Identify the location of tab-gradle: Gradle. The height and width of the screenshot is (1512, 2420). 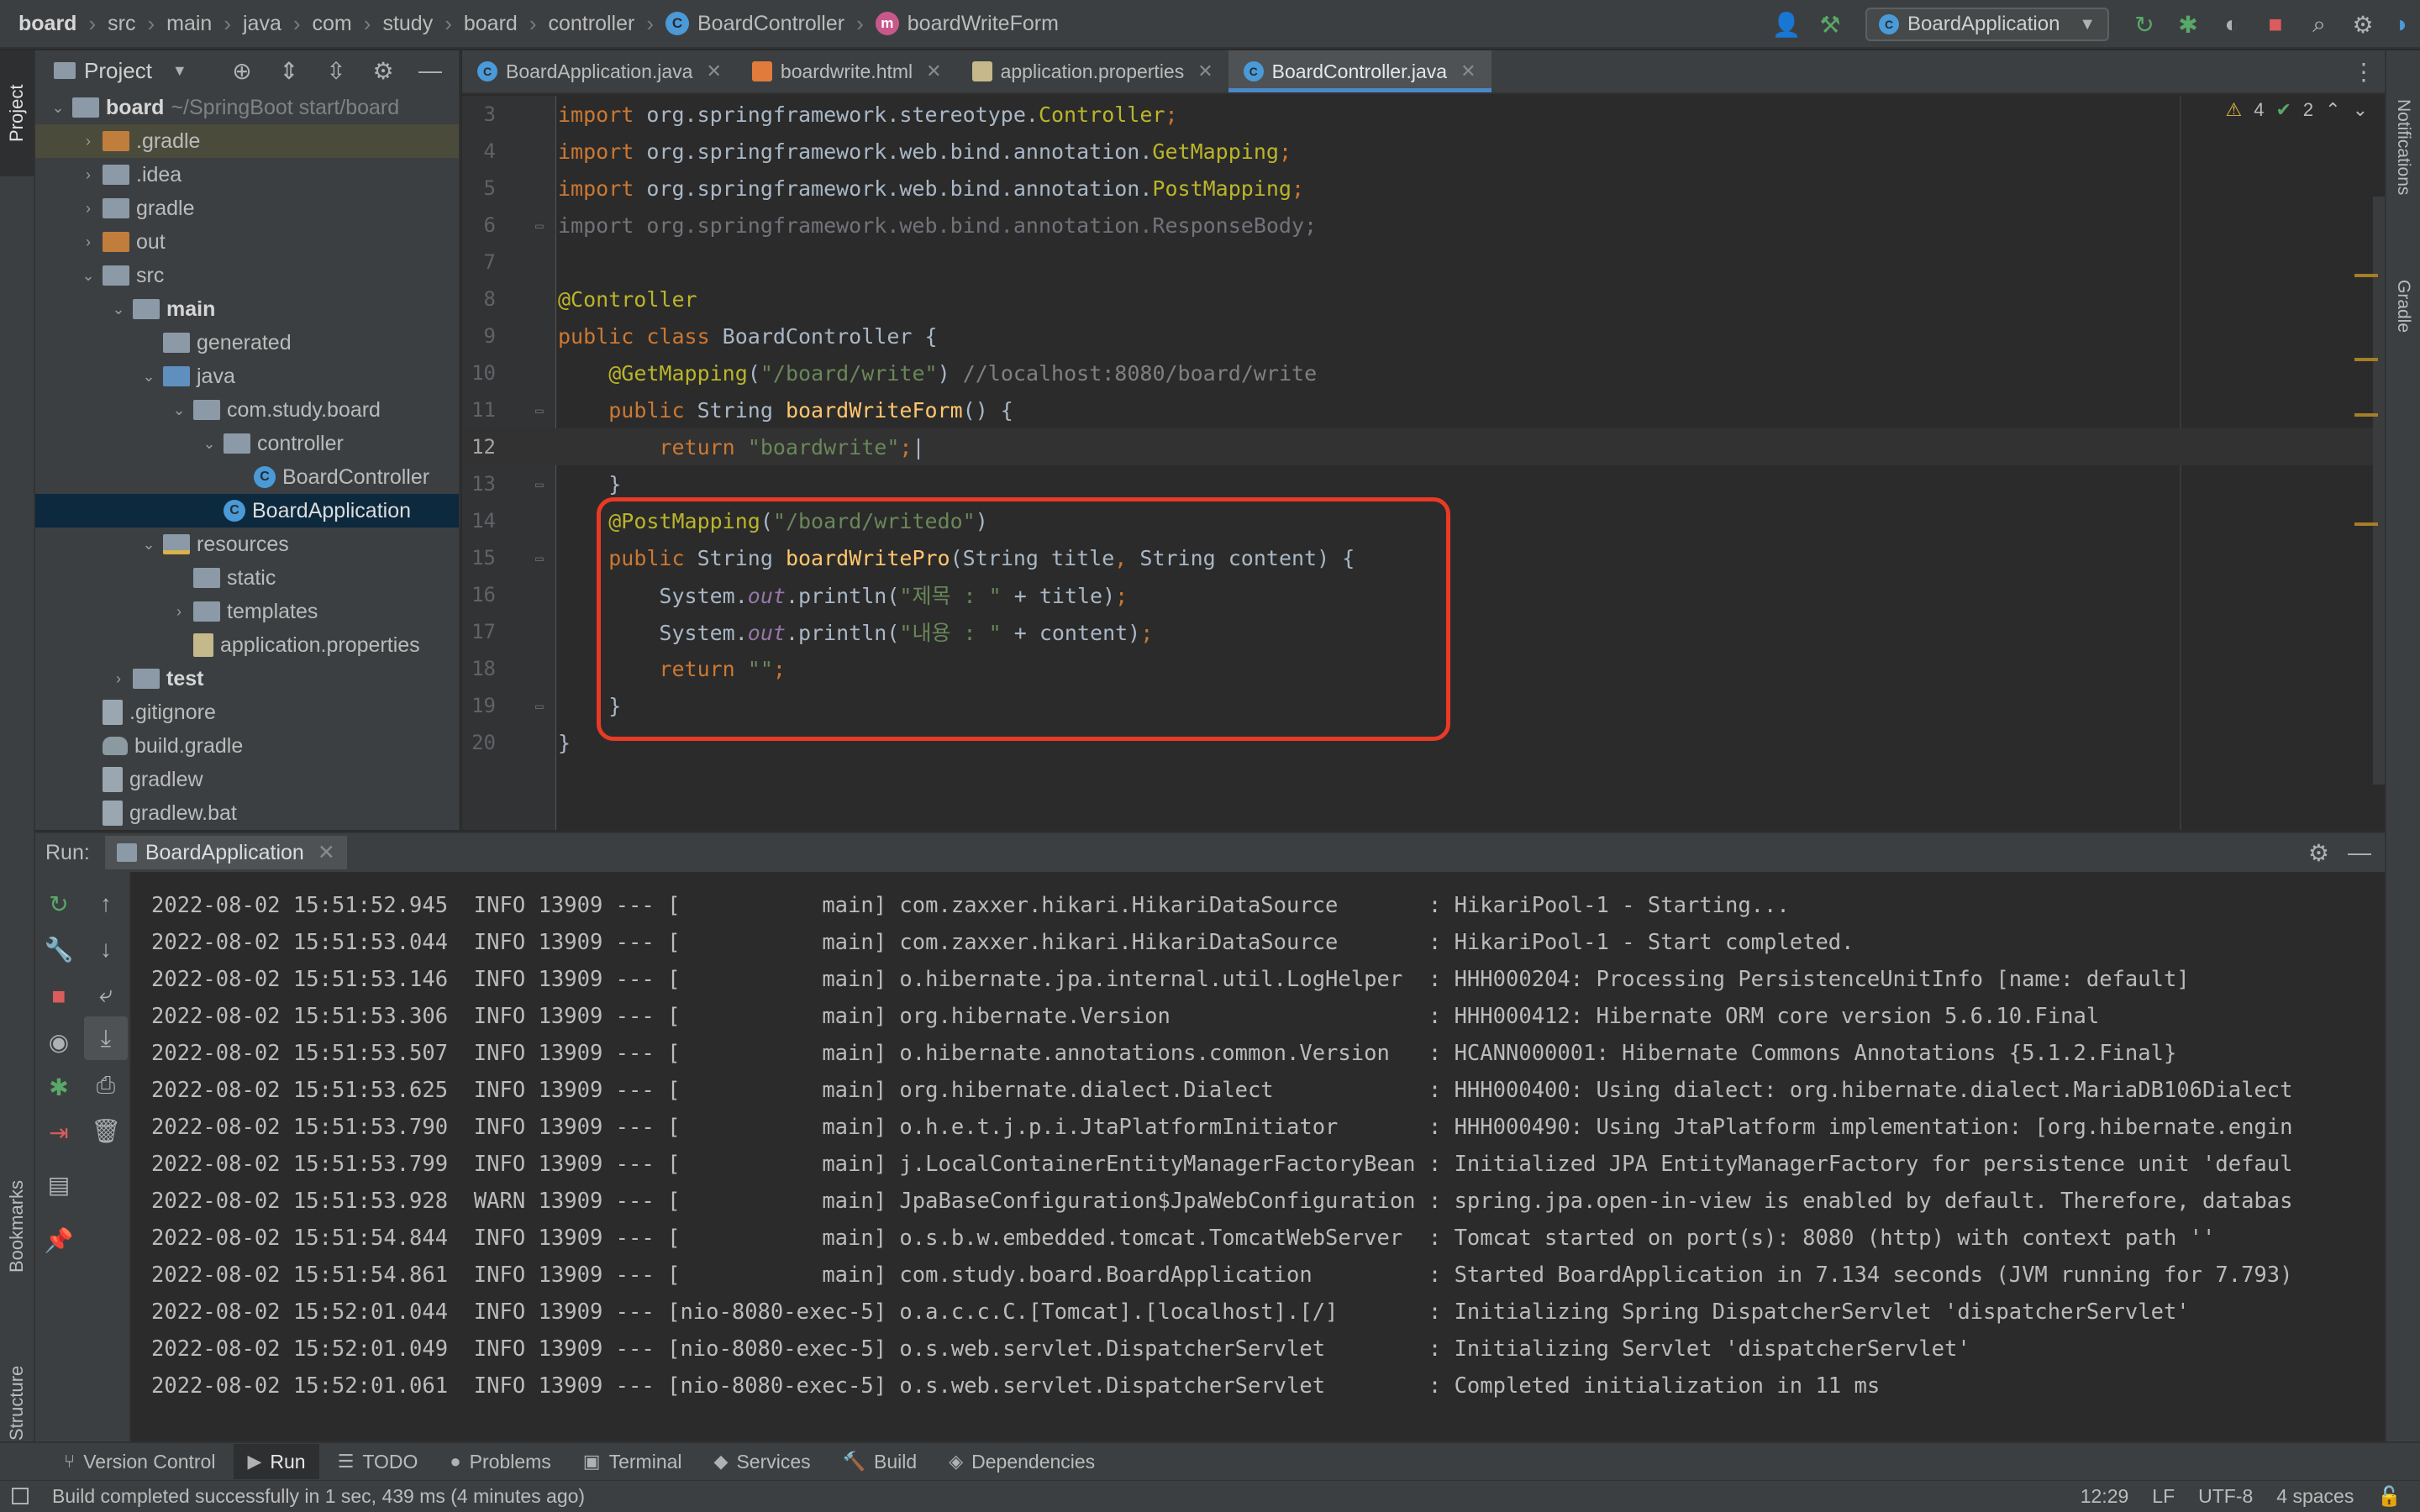
(2403, 307).